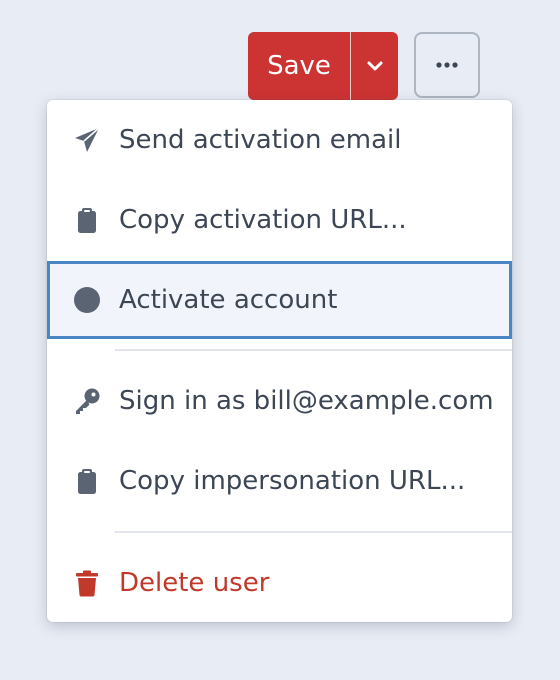  Describe the element at coordinates (194, 583) in the screenshot. I see `menu-item-label: Delete user` at that location.